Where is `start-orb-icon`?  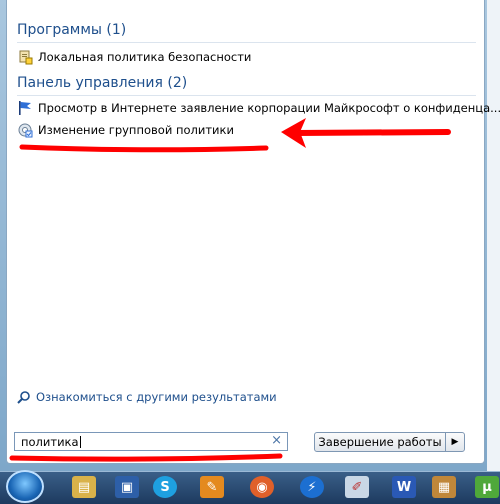
start-orb-icon is located at coordinates (25, 486).